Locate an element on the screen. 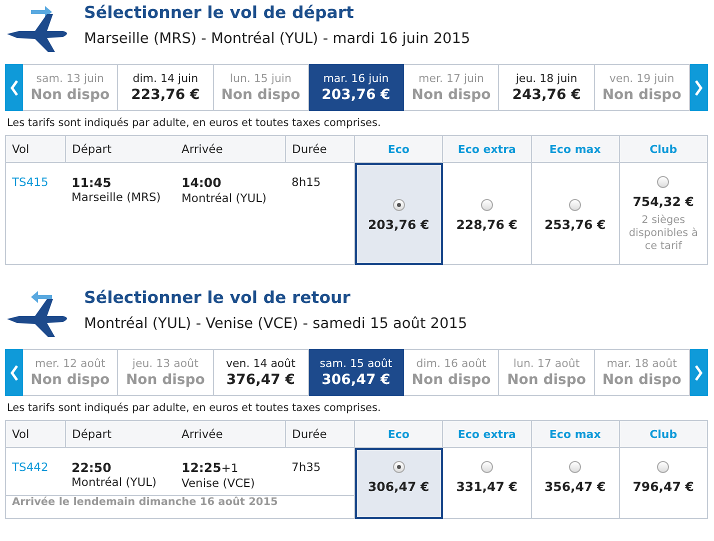  fare-price: 306,47 € is located at coordinates (399, 486).